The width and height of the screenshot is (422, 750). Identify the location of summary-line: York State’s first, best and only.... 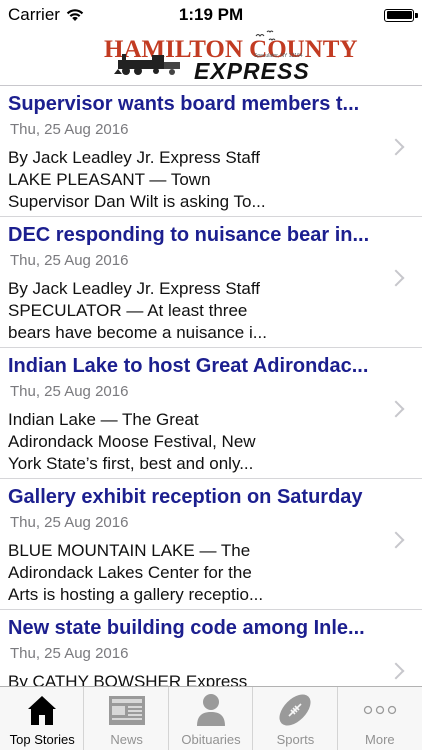
(131, 463).